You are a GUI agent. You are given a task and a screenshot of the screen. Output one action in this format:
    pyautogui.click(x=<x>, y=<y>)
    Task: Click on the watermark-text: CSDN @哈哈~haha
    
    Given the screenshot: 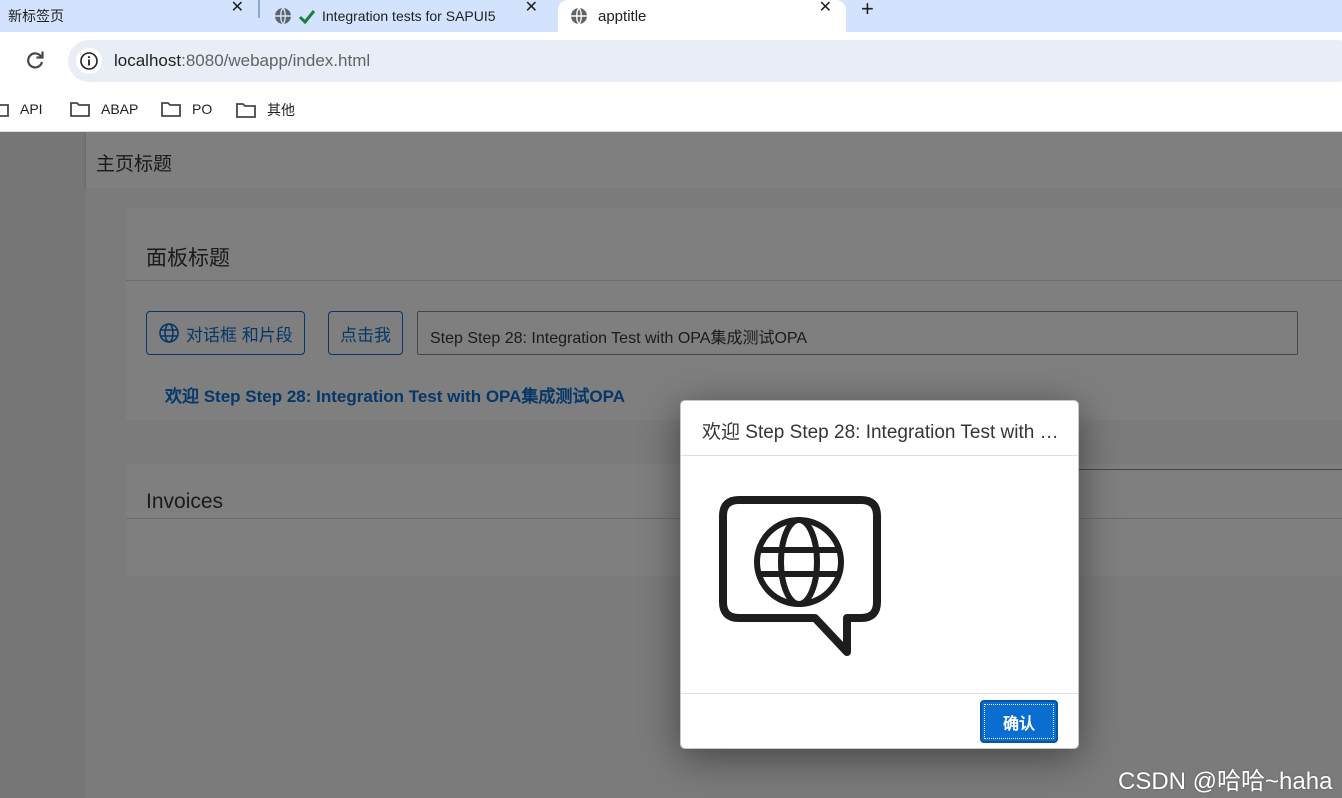 What is the action you would take?
    pyautogui.click(x=1225, y=781)
    